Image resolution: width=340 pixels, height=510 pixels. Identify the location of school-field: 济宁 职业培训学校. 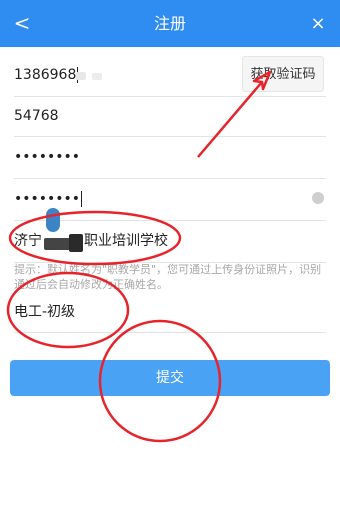
(170, 235).